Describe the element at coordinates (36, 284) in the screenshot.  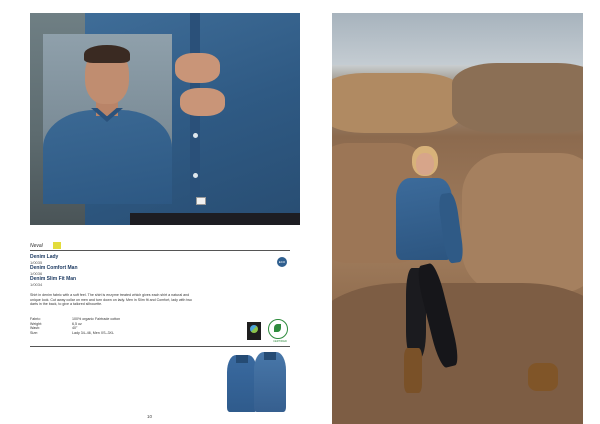
I see `product-code: 1/0034` at that location.